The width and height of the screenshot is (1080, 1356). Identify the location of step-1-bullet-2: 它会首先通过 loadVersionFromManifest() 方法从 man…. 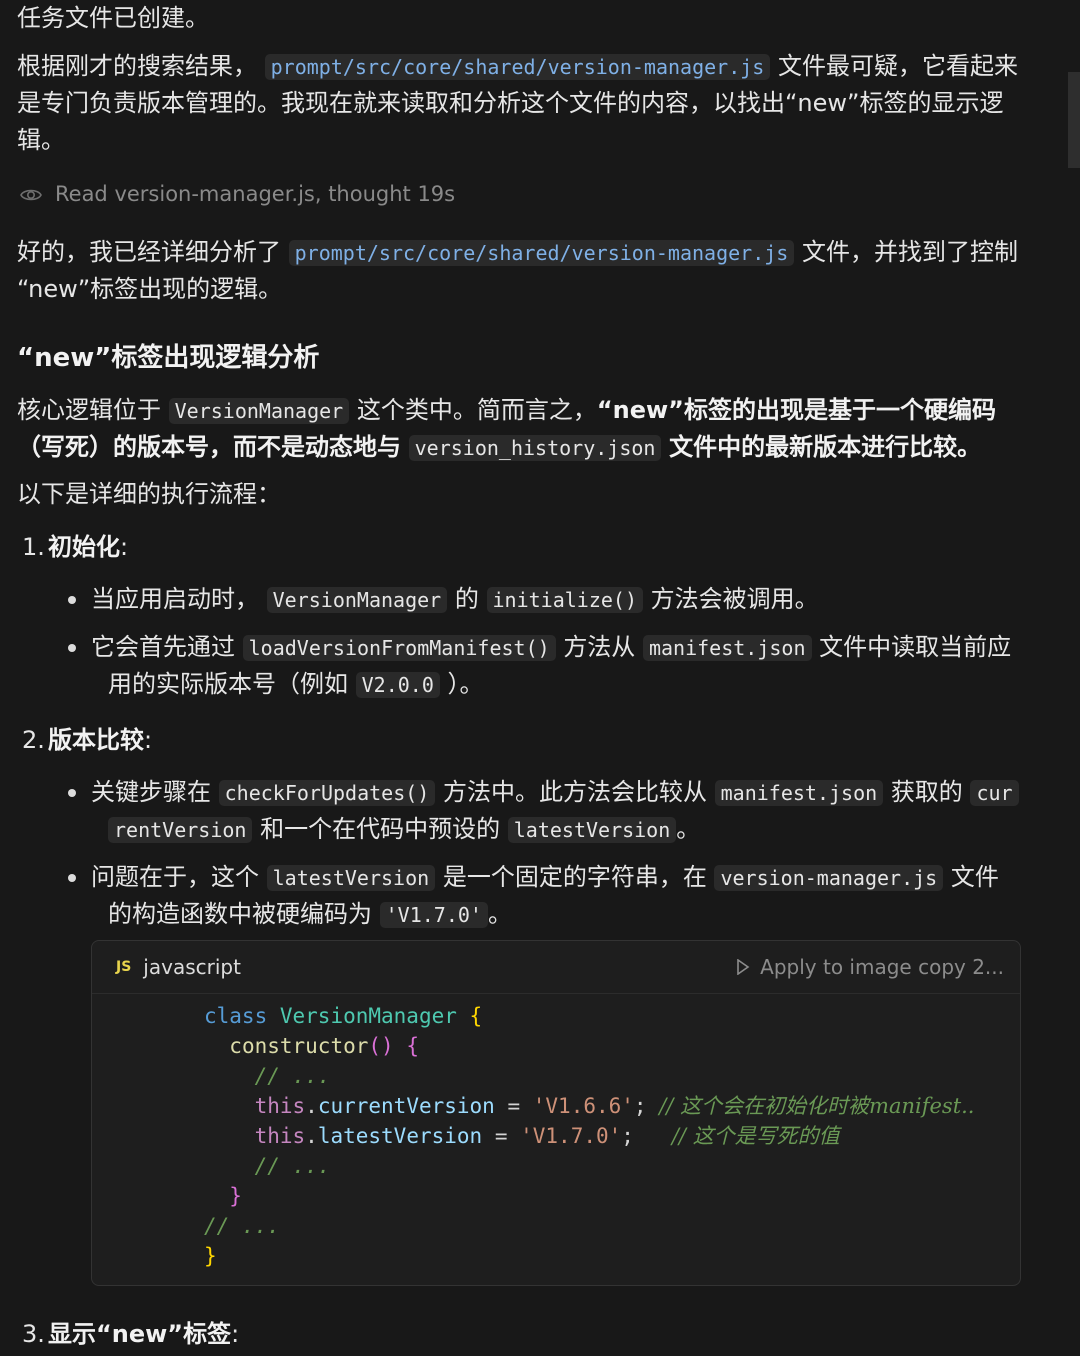
(540, 648).